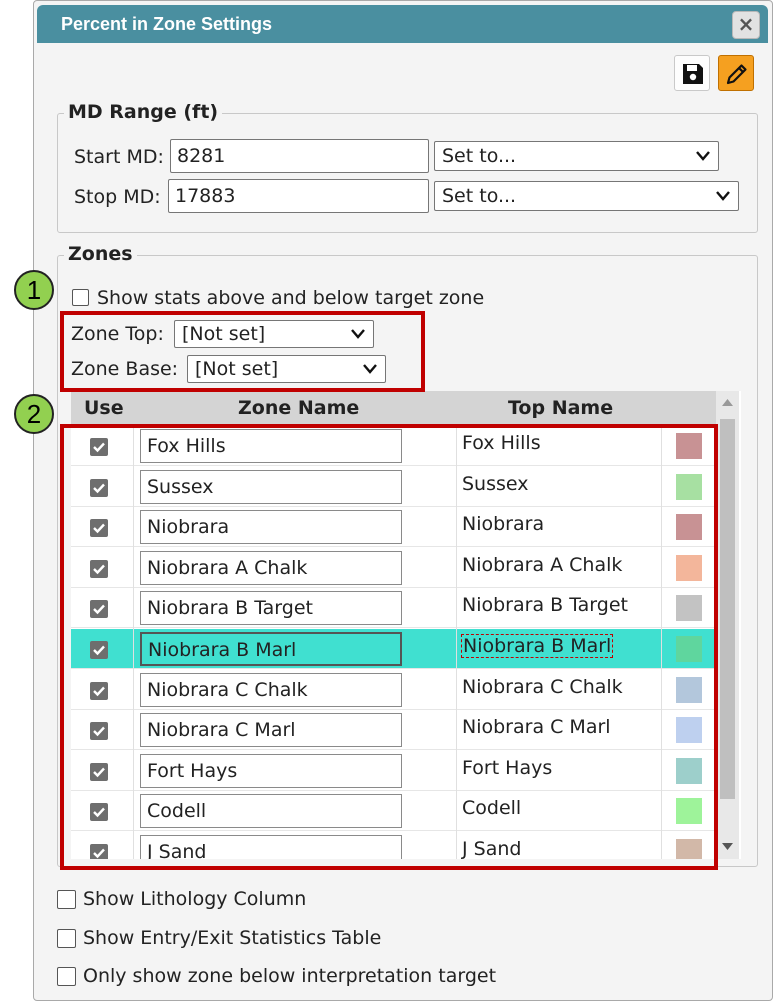 Image resolution: width=780 pixels, height=1003 pixels. Describe the element at coordinates (402, 24) in the screenshot. I see `dialog-titlebar: Percent in Zone Settings ×` at that location.